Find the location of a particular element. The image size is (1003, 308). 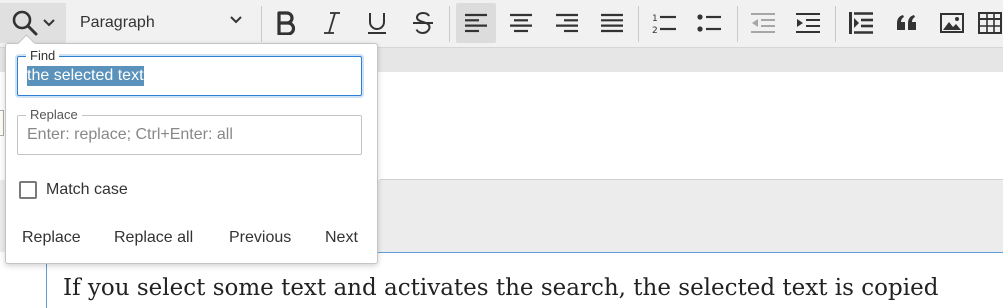

indent-button is located at coordinates (808, 23).